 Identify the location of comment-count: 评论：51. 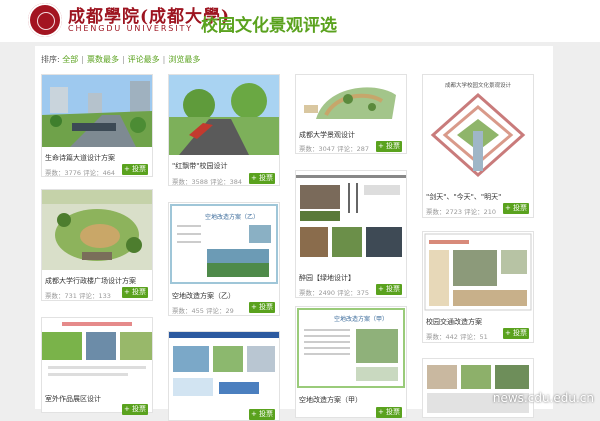
(474, 337).